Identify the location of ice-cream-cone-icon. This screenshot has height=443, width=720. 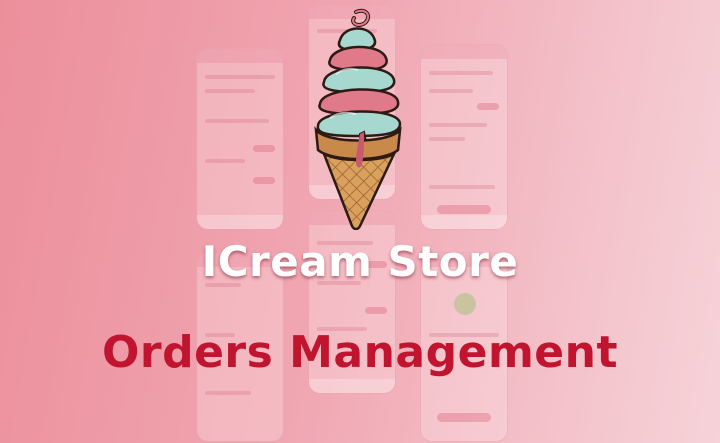
(358, 119).